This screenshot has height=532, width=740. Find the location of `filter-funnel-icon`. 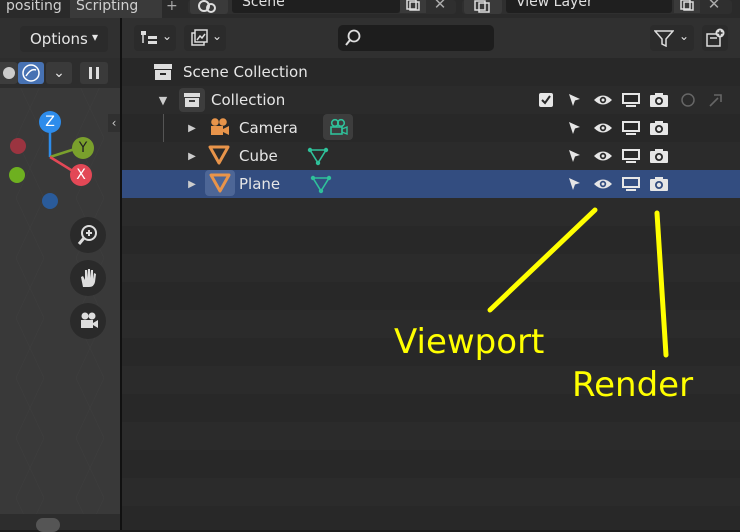

filter-funnel-icon is located at coordinates (664, 38).